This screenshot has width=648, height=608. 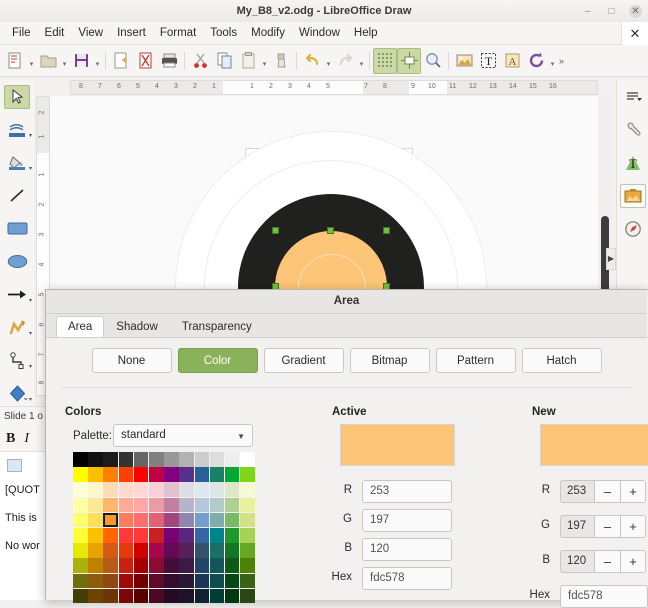 What do you see at coordinates (604, 596) in the screenshot?
I see `new-hex-field: fdc578` at bounding box center [604, 596].